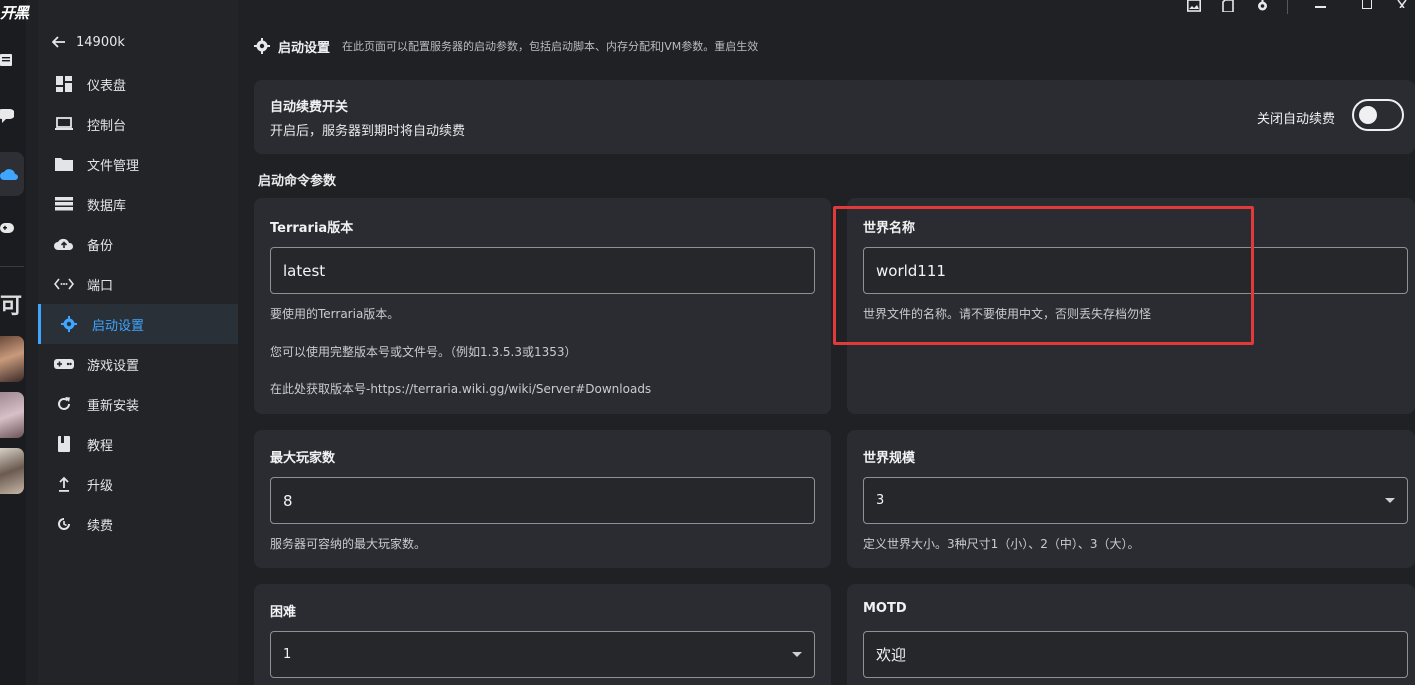  I want to click on sidebar-item-label: 文件管理, so click(113, 166).